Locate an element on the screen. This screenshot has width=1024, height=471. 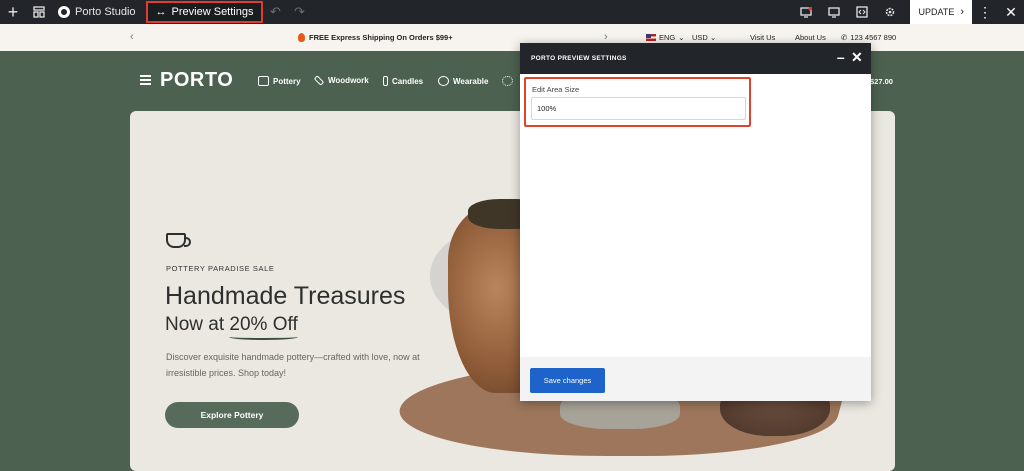
hero-subtitle: Now at 20% Off is located at coordinates (231, 325).